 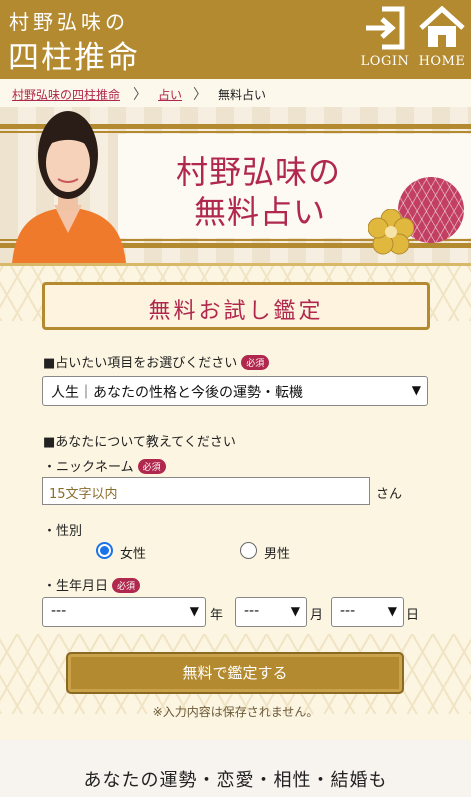 I want to click on birth-month-value: ---, so click(x=252, y=611).